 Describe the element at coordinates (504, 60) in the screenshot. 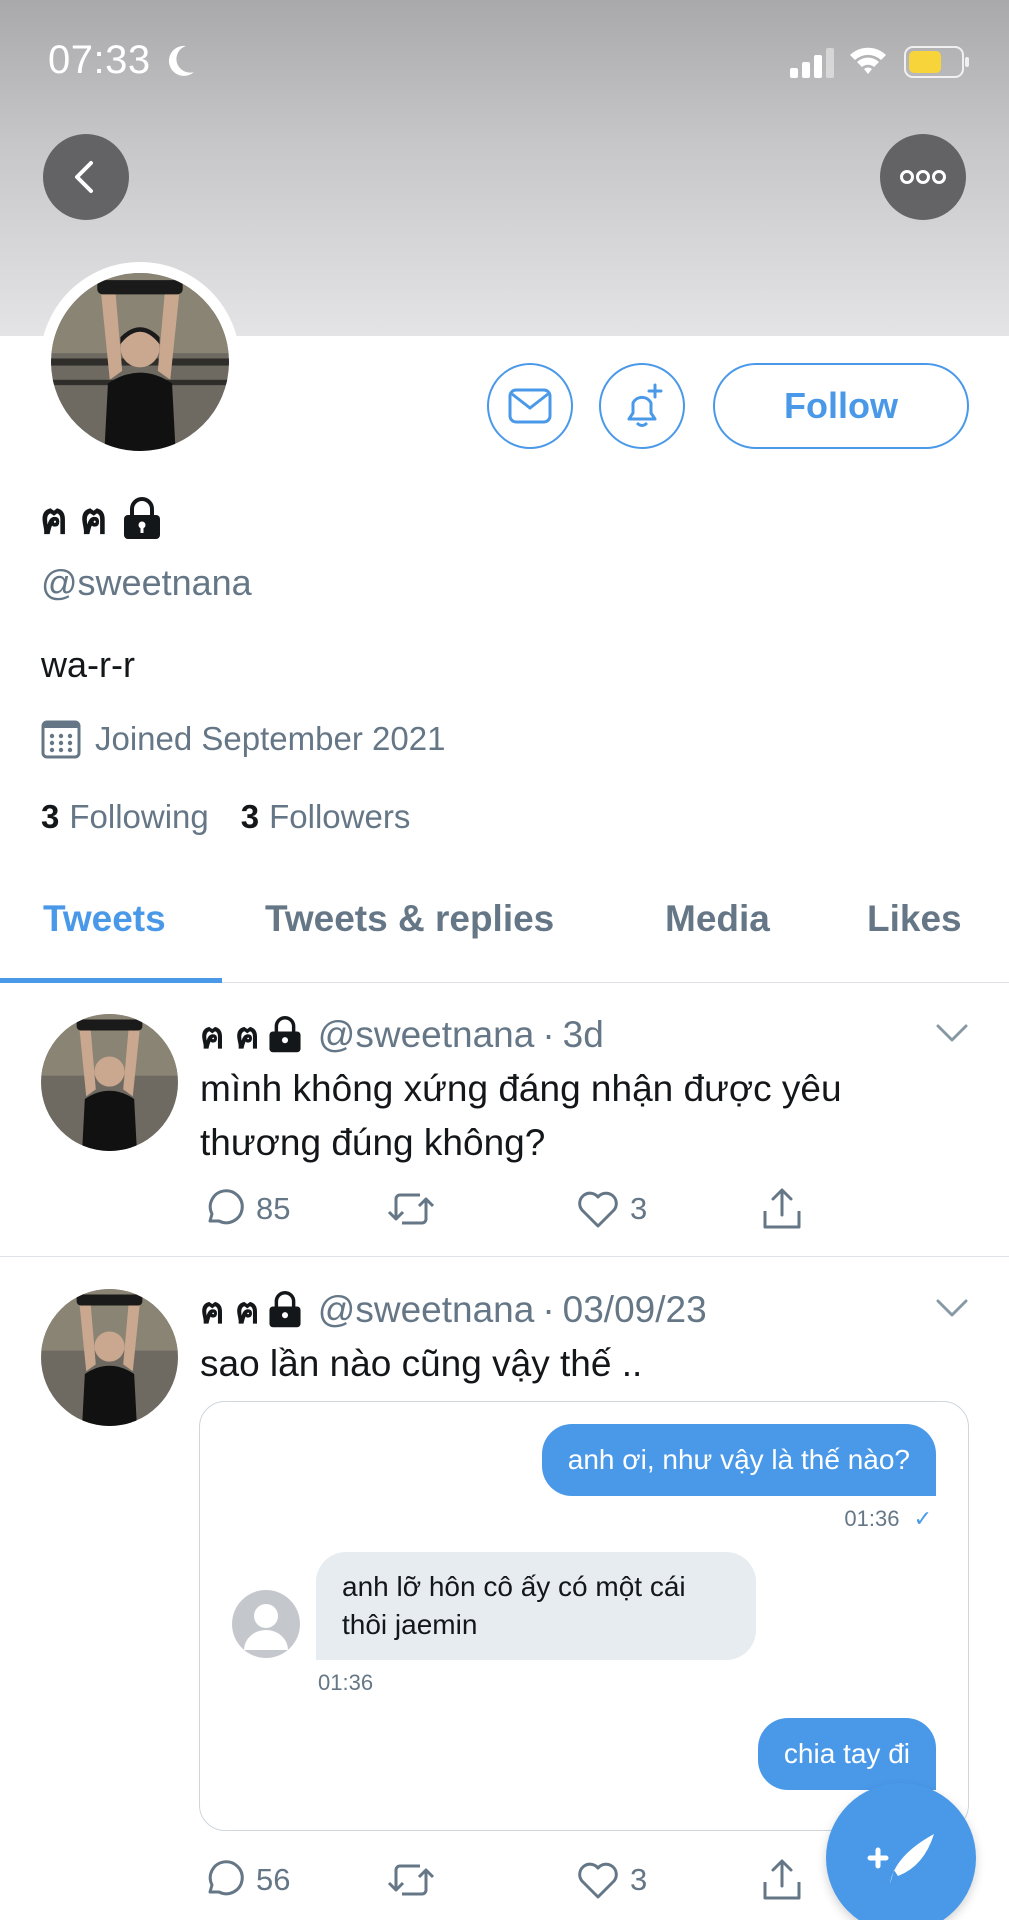

I see `status-bar: 07:33` at that location.